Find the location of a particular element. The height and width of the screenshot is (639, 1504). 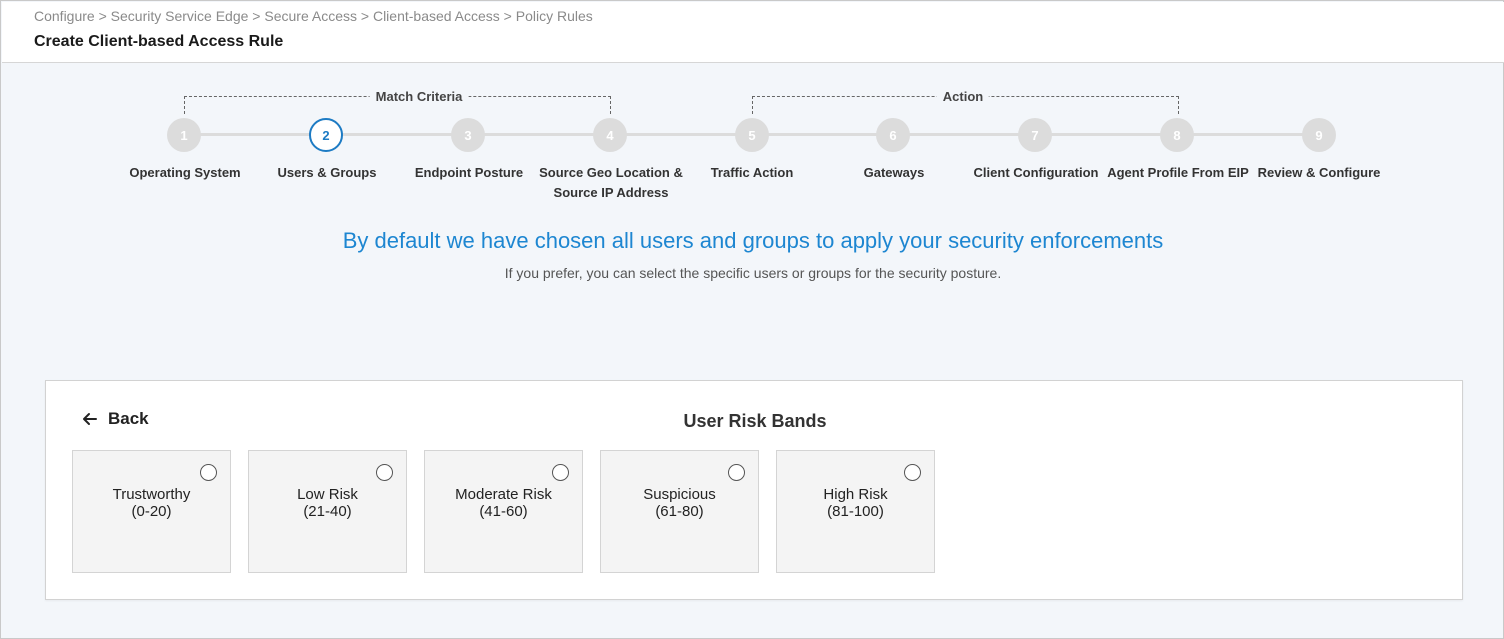

step-7-label: Client Configuration is located at coordinates (1036, 172).